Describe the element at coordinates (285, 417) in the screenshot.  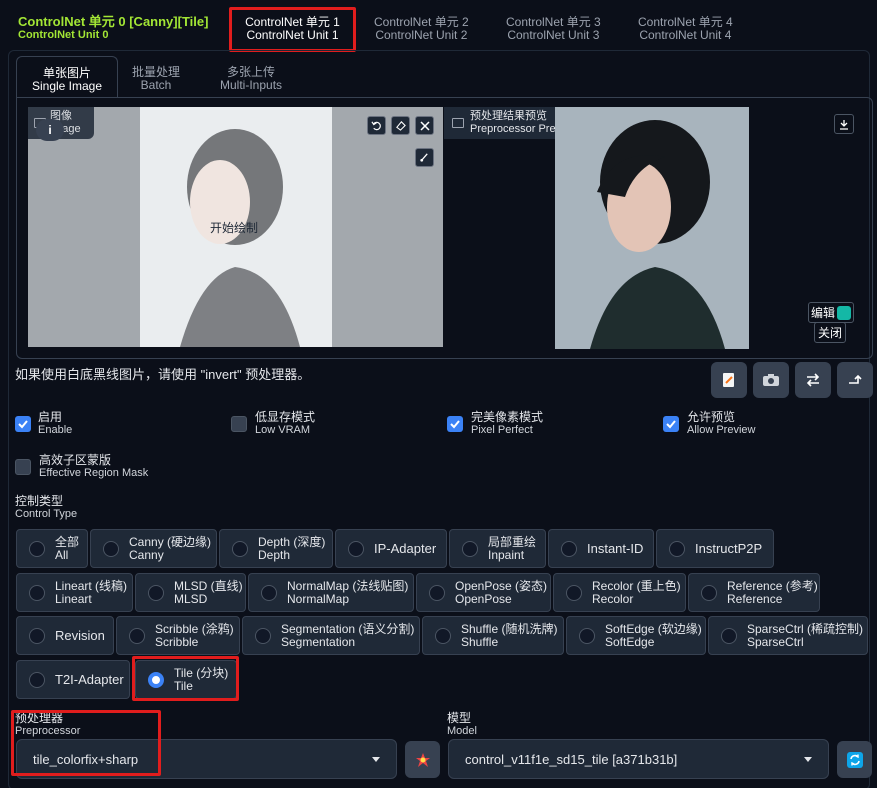
I see `option-label-cn: 低显存模式` at that location.